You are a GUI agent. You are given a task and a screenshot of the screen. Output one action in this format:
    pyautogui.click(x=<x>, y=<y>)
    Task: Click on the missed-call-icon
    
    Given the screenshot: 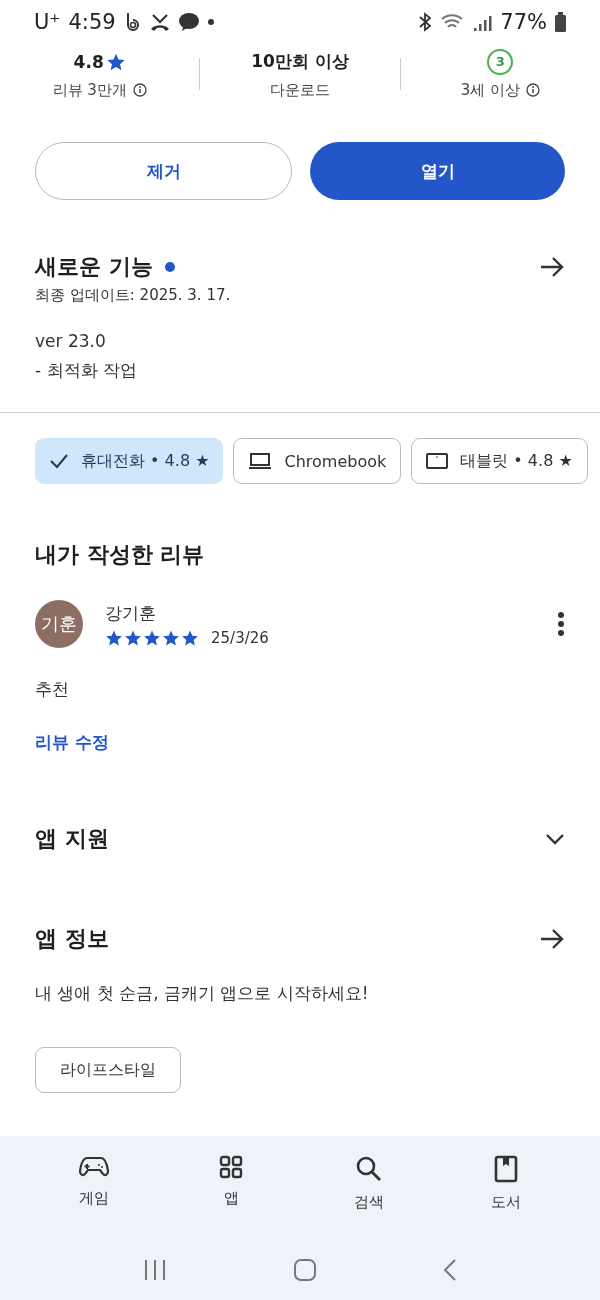 What is the action you would take?
    pyautogui.click(x=159, y=22)
    